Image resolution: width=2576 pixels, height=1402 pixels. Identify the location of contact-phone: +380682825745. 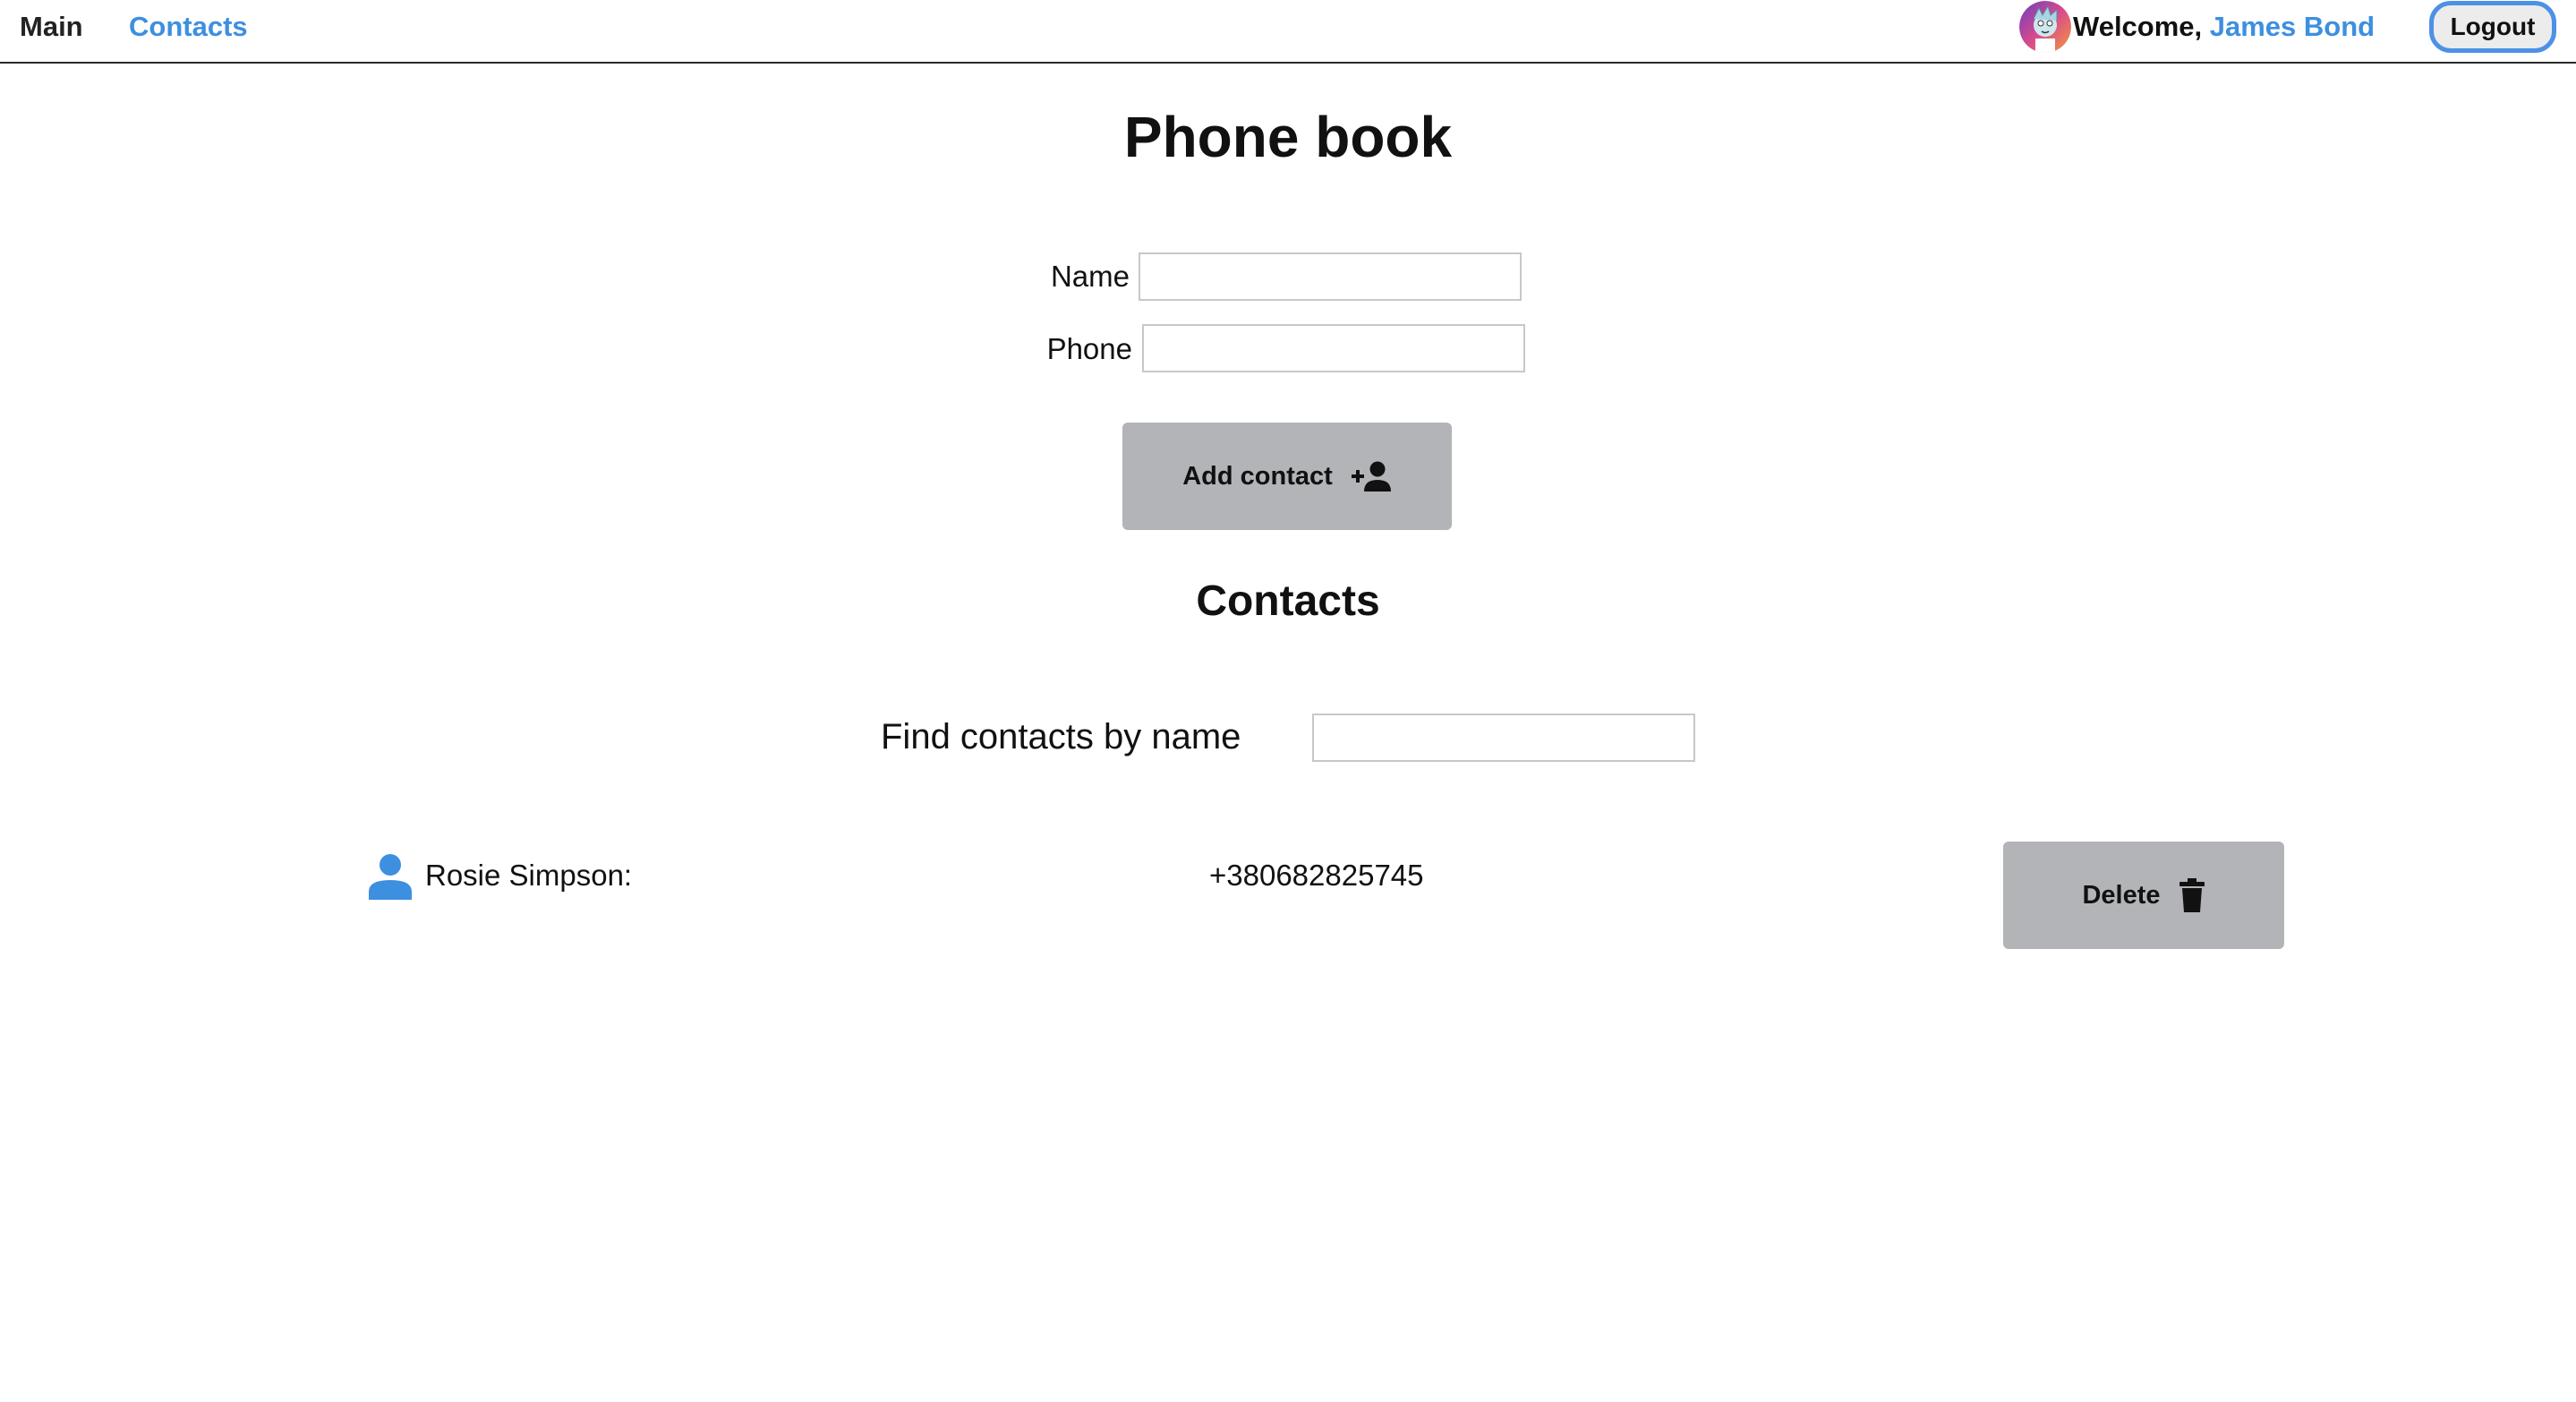
(1316, 875).